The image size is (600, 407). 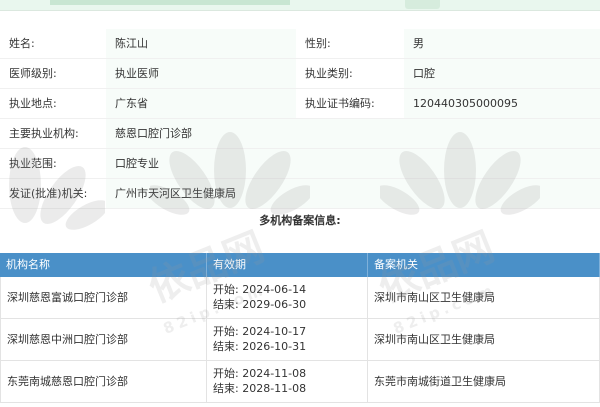 I want to click on validity-cell: 开始: 2024-06-14 结束: 2029-06-30, so click(x=287, y=297).